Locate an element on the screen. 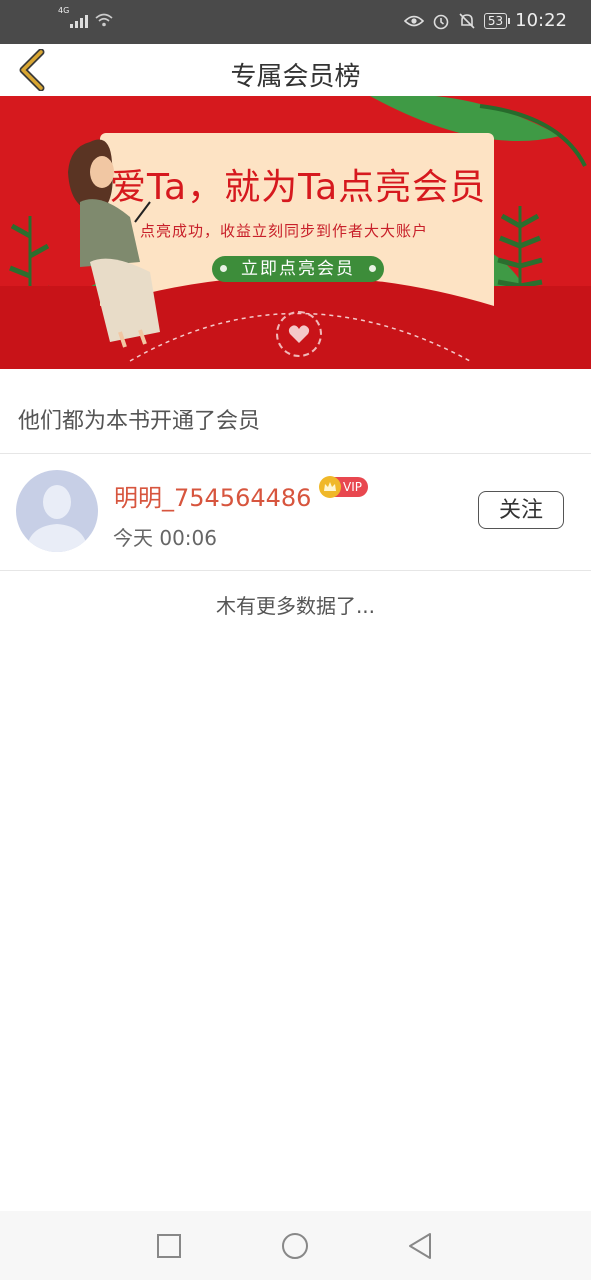  system-nav-bar is located at coordinates (295, 1245).